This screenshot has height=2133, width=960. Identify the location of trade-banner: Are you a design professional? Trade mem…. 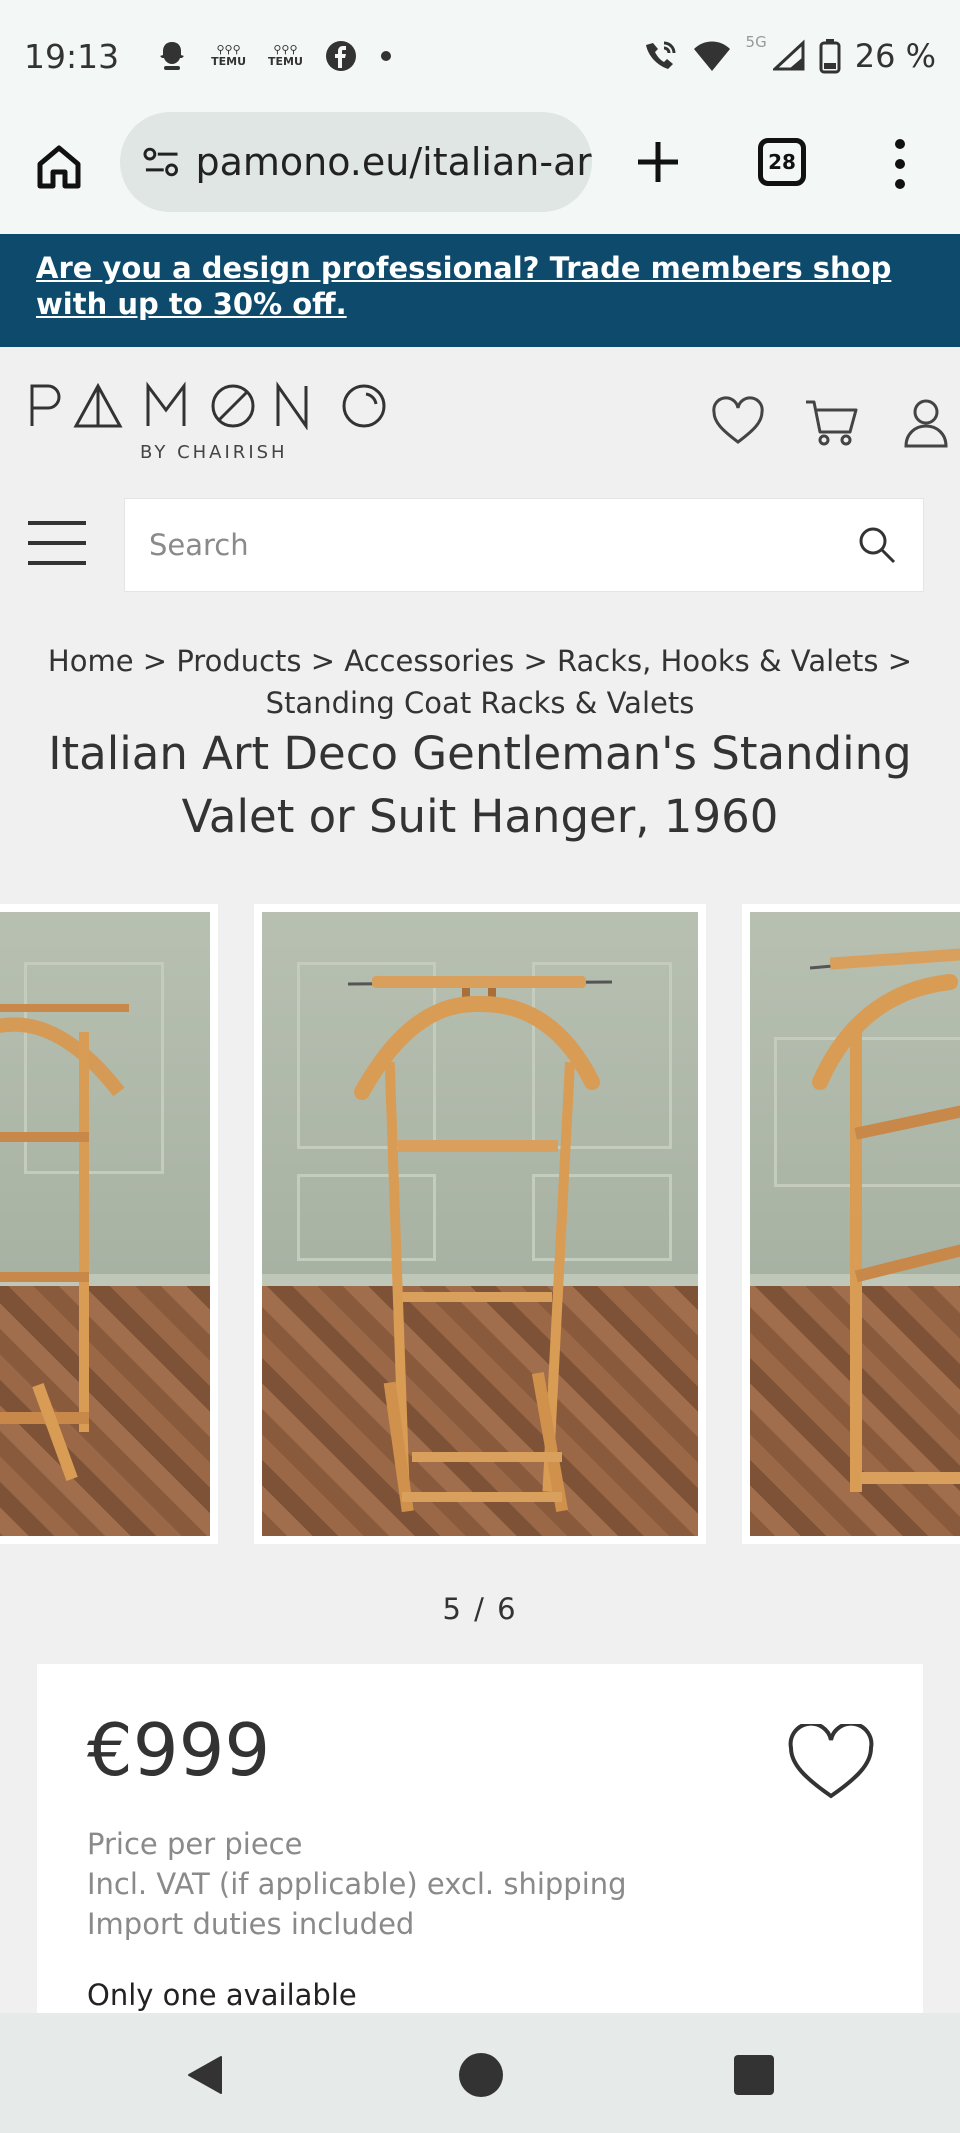
(480, 290).